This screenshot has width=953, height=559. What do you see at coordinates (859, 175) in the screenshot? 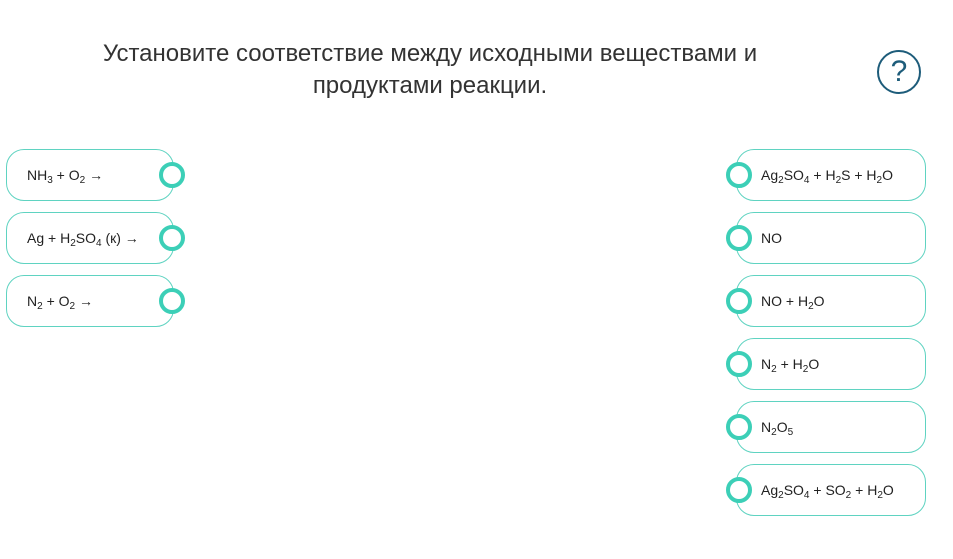
I see `formula-text: S + H` at bounding box center [859, 175].